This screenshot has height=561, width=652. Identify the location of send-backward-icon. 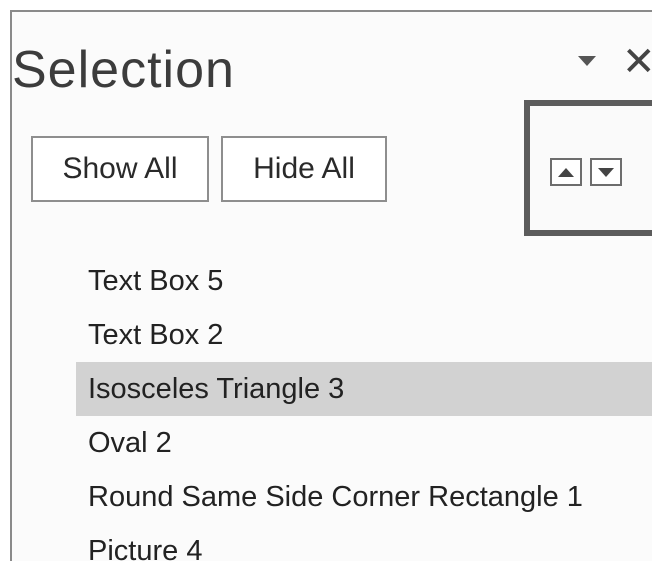
(606, 172).